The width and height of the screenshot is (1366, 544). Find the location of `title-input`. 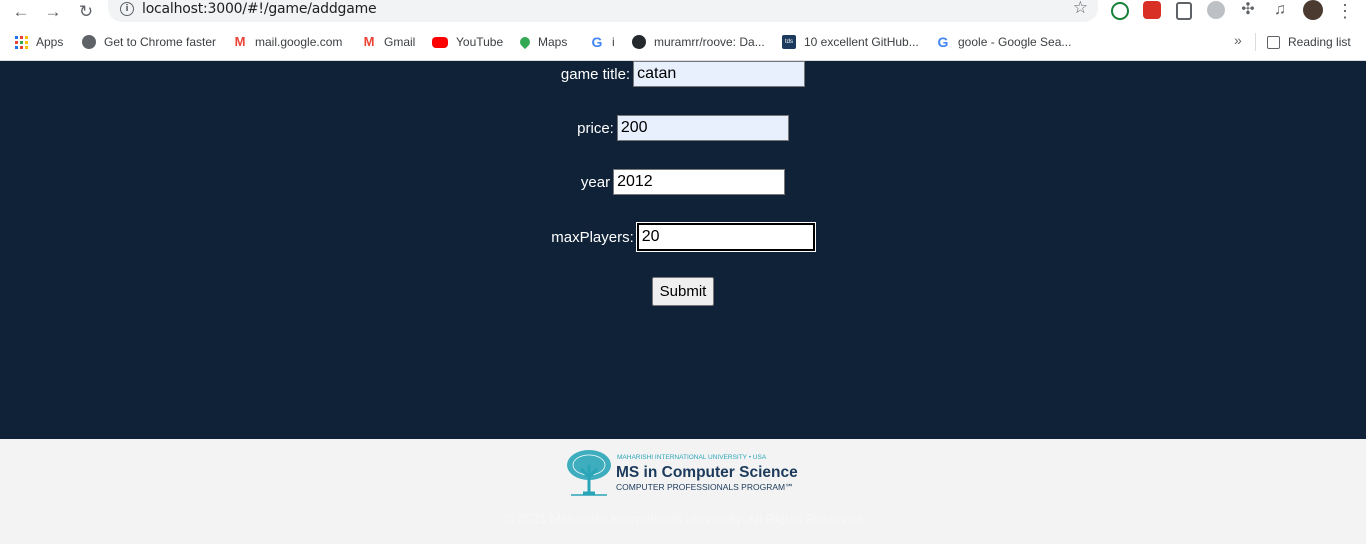

title-input is located at coordinates (719, 74).